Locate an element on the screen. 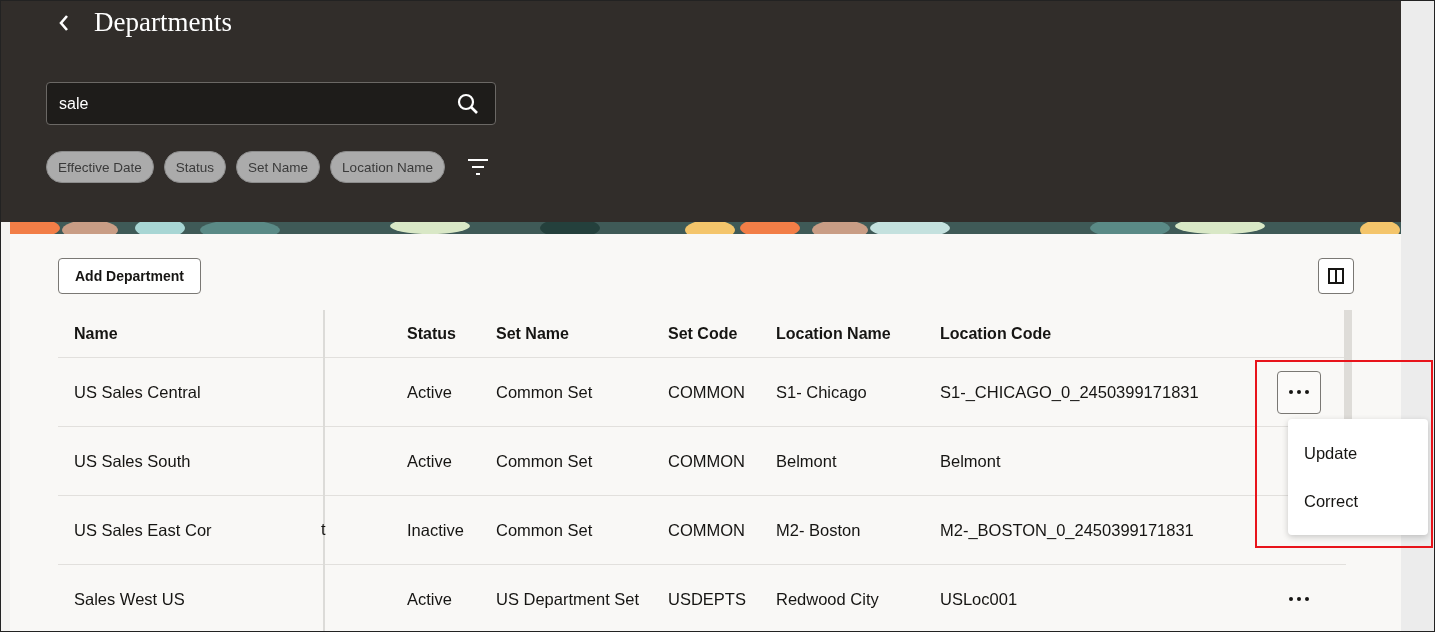 The image size is (1435, 632). filter-chip: Set Name is located at coordinates (278, 167).